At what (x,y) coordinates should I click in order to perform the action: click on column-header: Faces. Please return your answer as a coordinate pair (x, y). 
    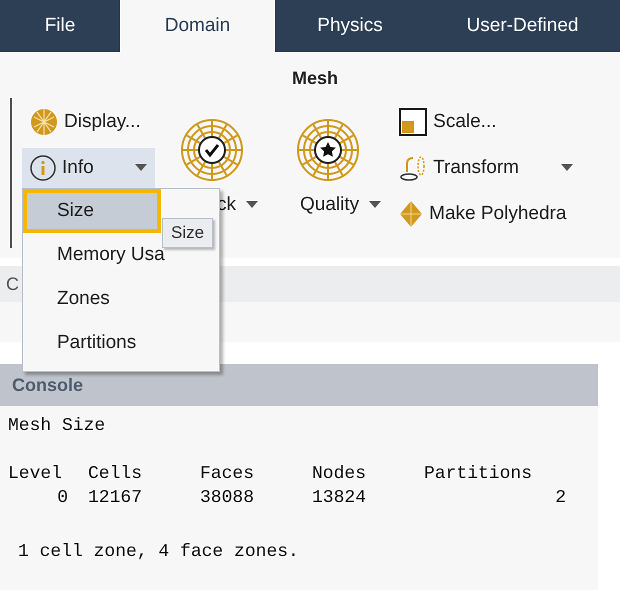
    Looking at the image, I should click on (228, 474).